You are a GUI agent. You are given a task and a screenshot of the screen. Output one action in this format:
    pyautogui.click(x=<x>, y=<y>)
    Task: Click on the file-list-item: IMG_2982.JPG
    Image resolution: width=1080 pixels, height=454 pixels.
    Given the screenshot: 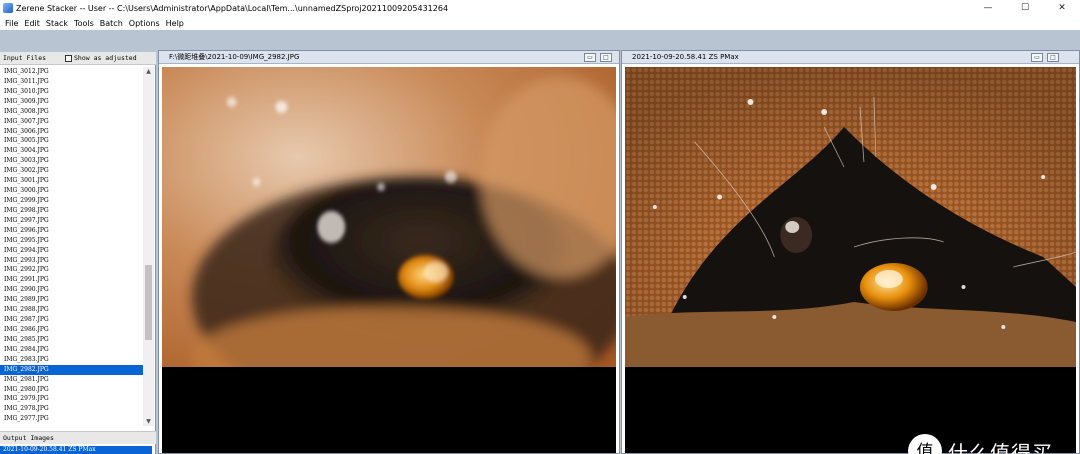 What is the action you would take?
    pyautogui.click(x=71, y=369)
    